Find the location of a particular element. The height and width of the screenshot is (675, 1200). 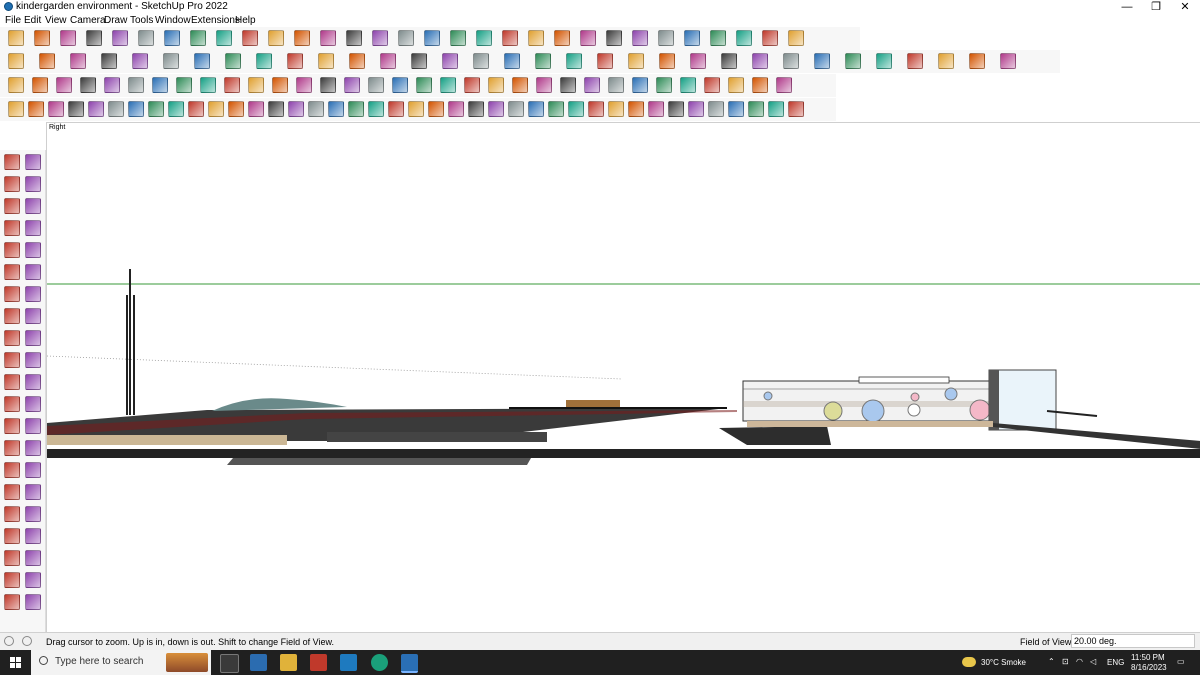

hexagon-icon is located at coordinates (574, 61).